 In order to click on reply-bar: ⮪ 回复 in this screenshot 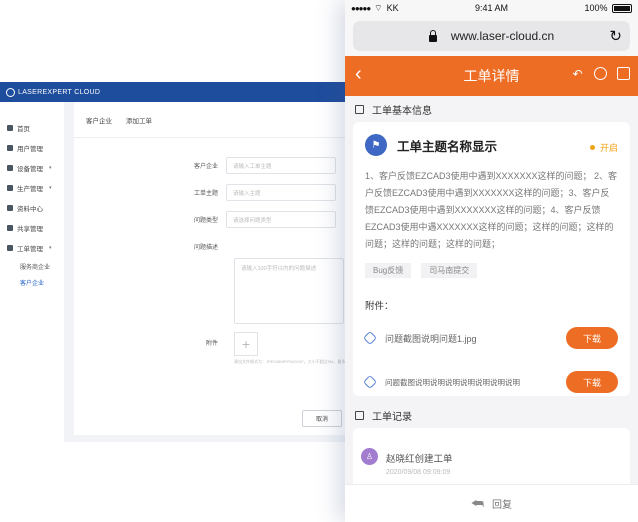, I will do `click(491, 503)`.